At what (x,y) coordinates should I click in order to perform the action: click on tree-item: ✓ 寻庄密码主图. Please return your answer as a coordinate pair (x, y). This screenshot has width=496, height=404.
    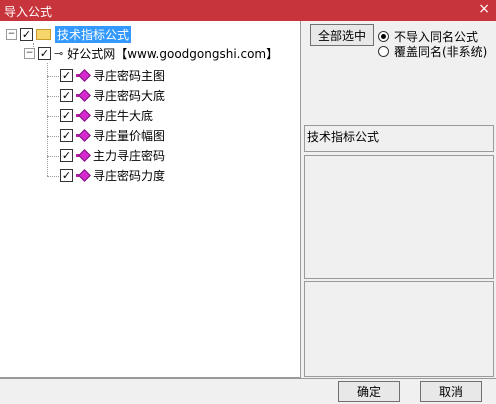
    Looking at the image, I should click on (112, 75).